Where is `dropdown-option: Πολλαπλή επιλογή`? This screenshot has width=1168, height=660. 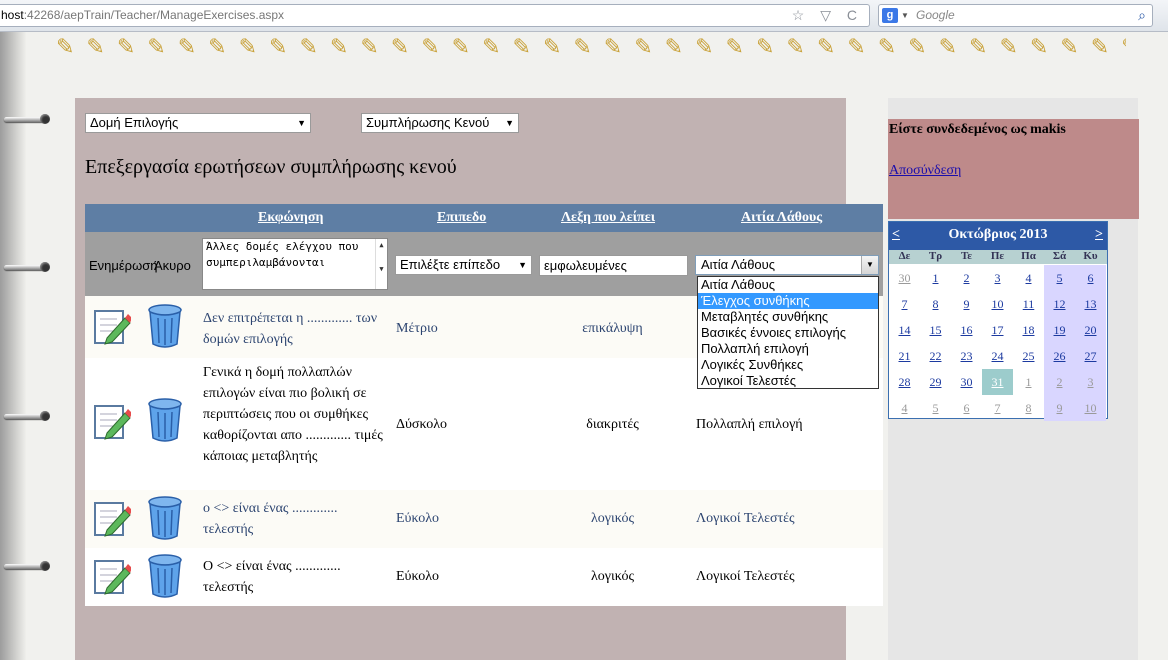 dropdown-option: Πολλαπλή επιλογή is located at coordinates (788, 349).